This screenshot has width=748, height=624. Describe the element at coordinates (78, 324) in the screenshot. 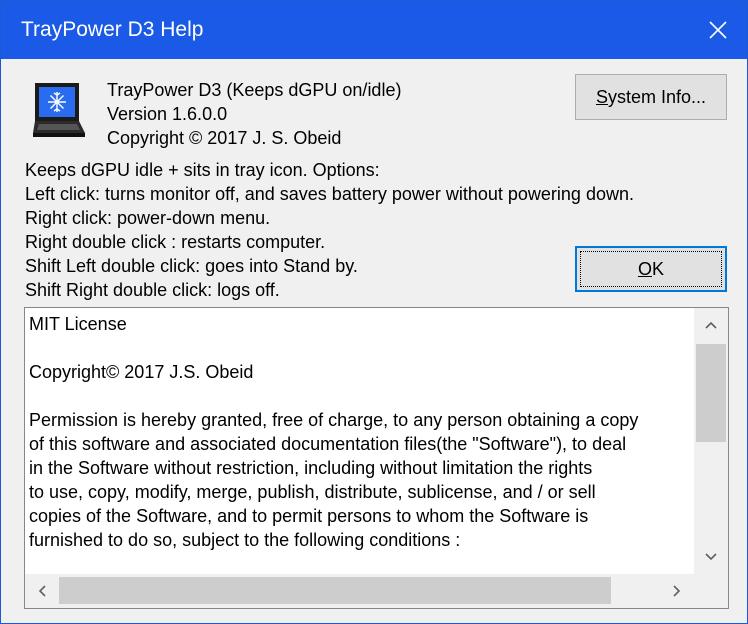

I see `license-heading: MIT License` at that location.